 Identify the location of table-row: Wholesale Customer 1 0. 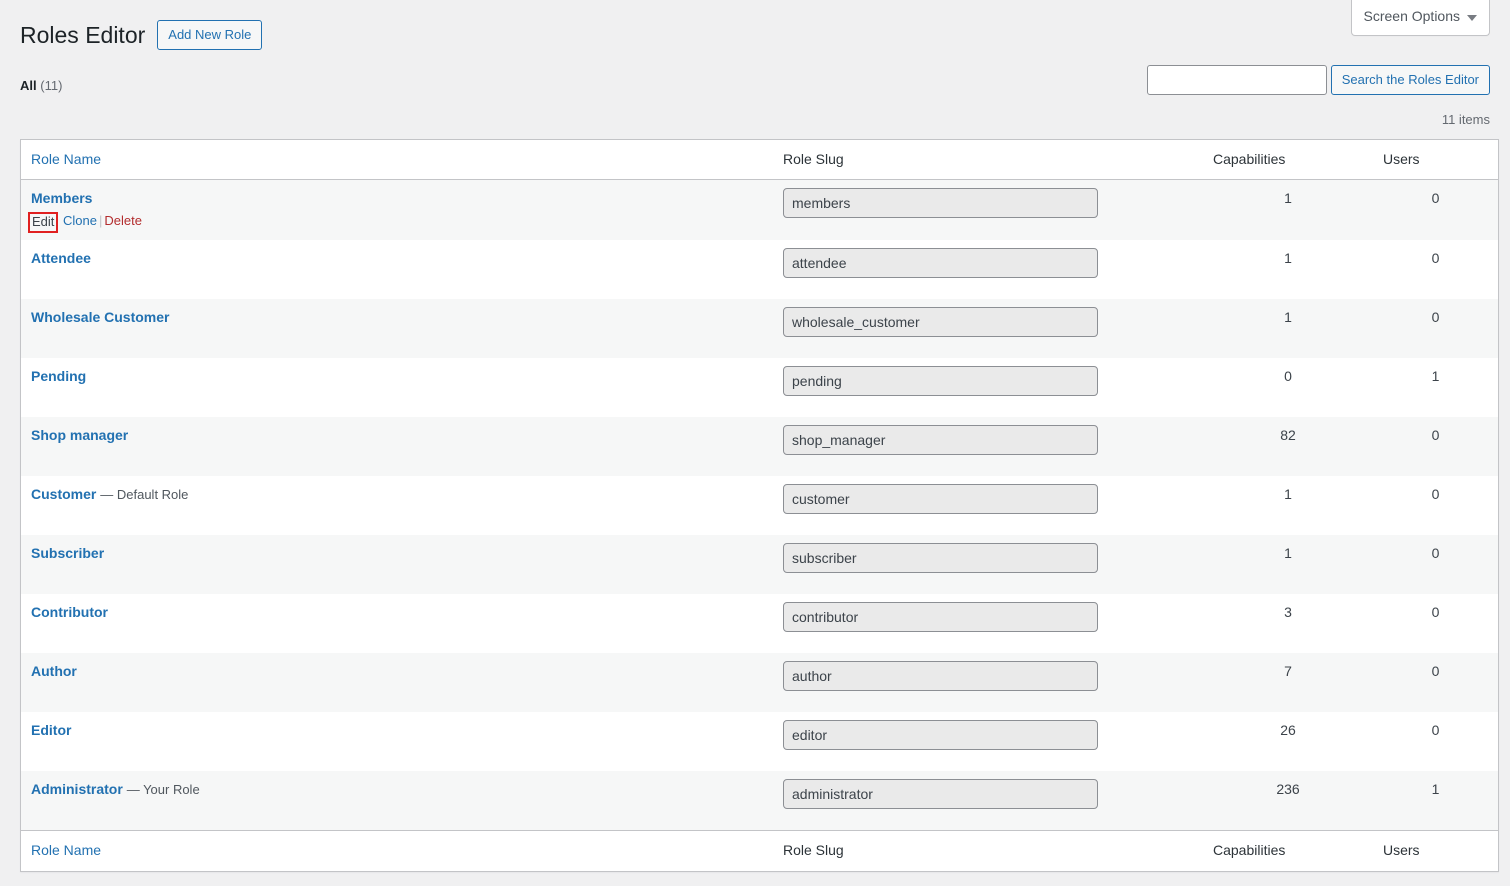
(759, 329).